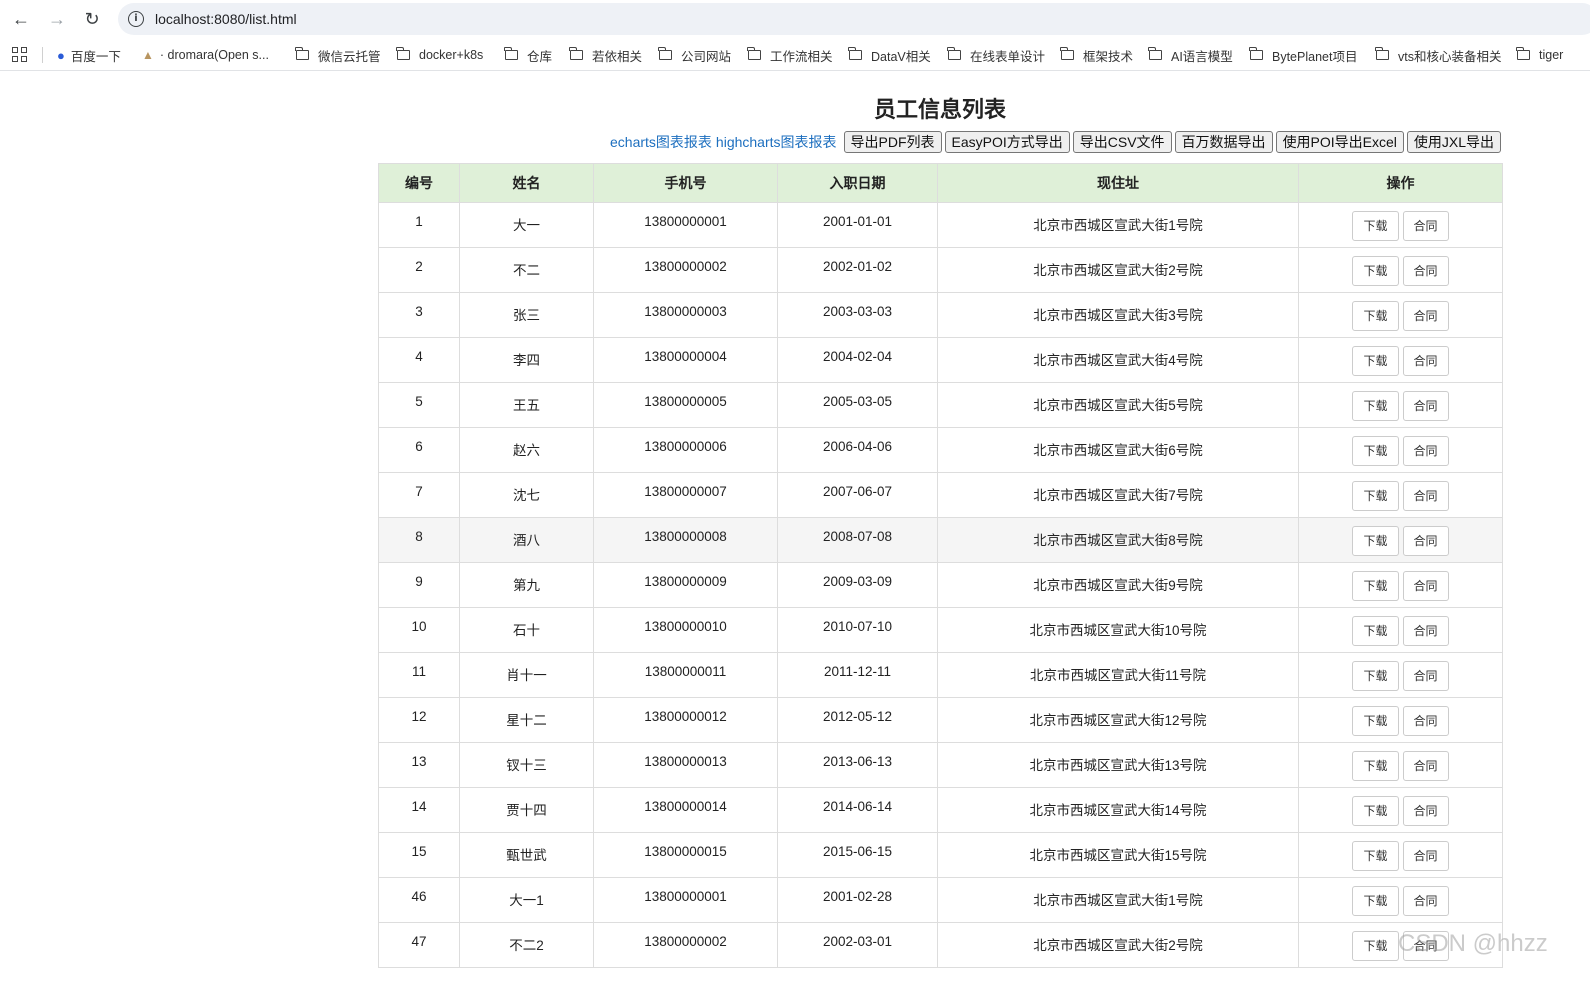 The height and width of the screenshot is (986, 1590). I want to click on bookmark-folder: 框架技术, so click(1096, 55).